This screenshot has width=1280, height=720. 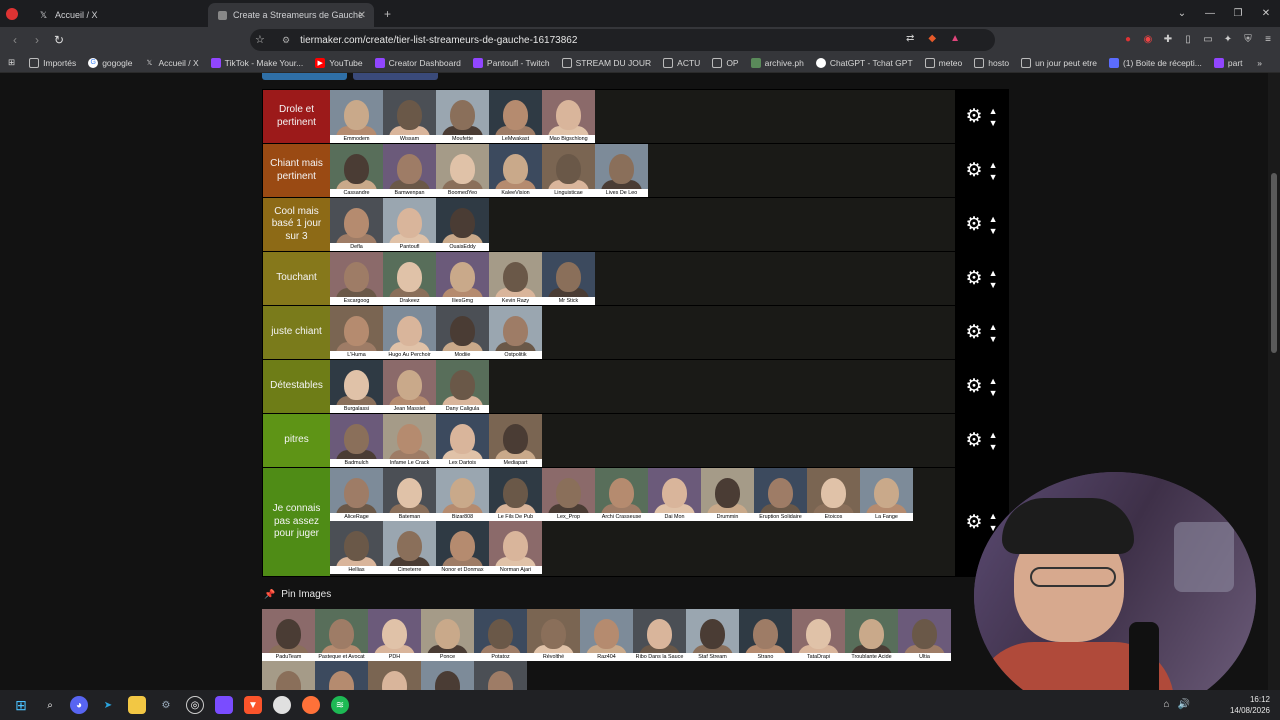 What do you see at coordinates (1188, 39) in the screenshot?
I see `sidebar-icon: ▯` at bounding box center [1188, 39].